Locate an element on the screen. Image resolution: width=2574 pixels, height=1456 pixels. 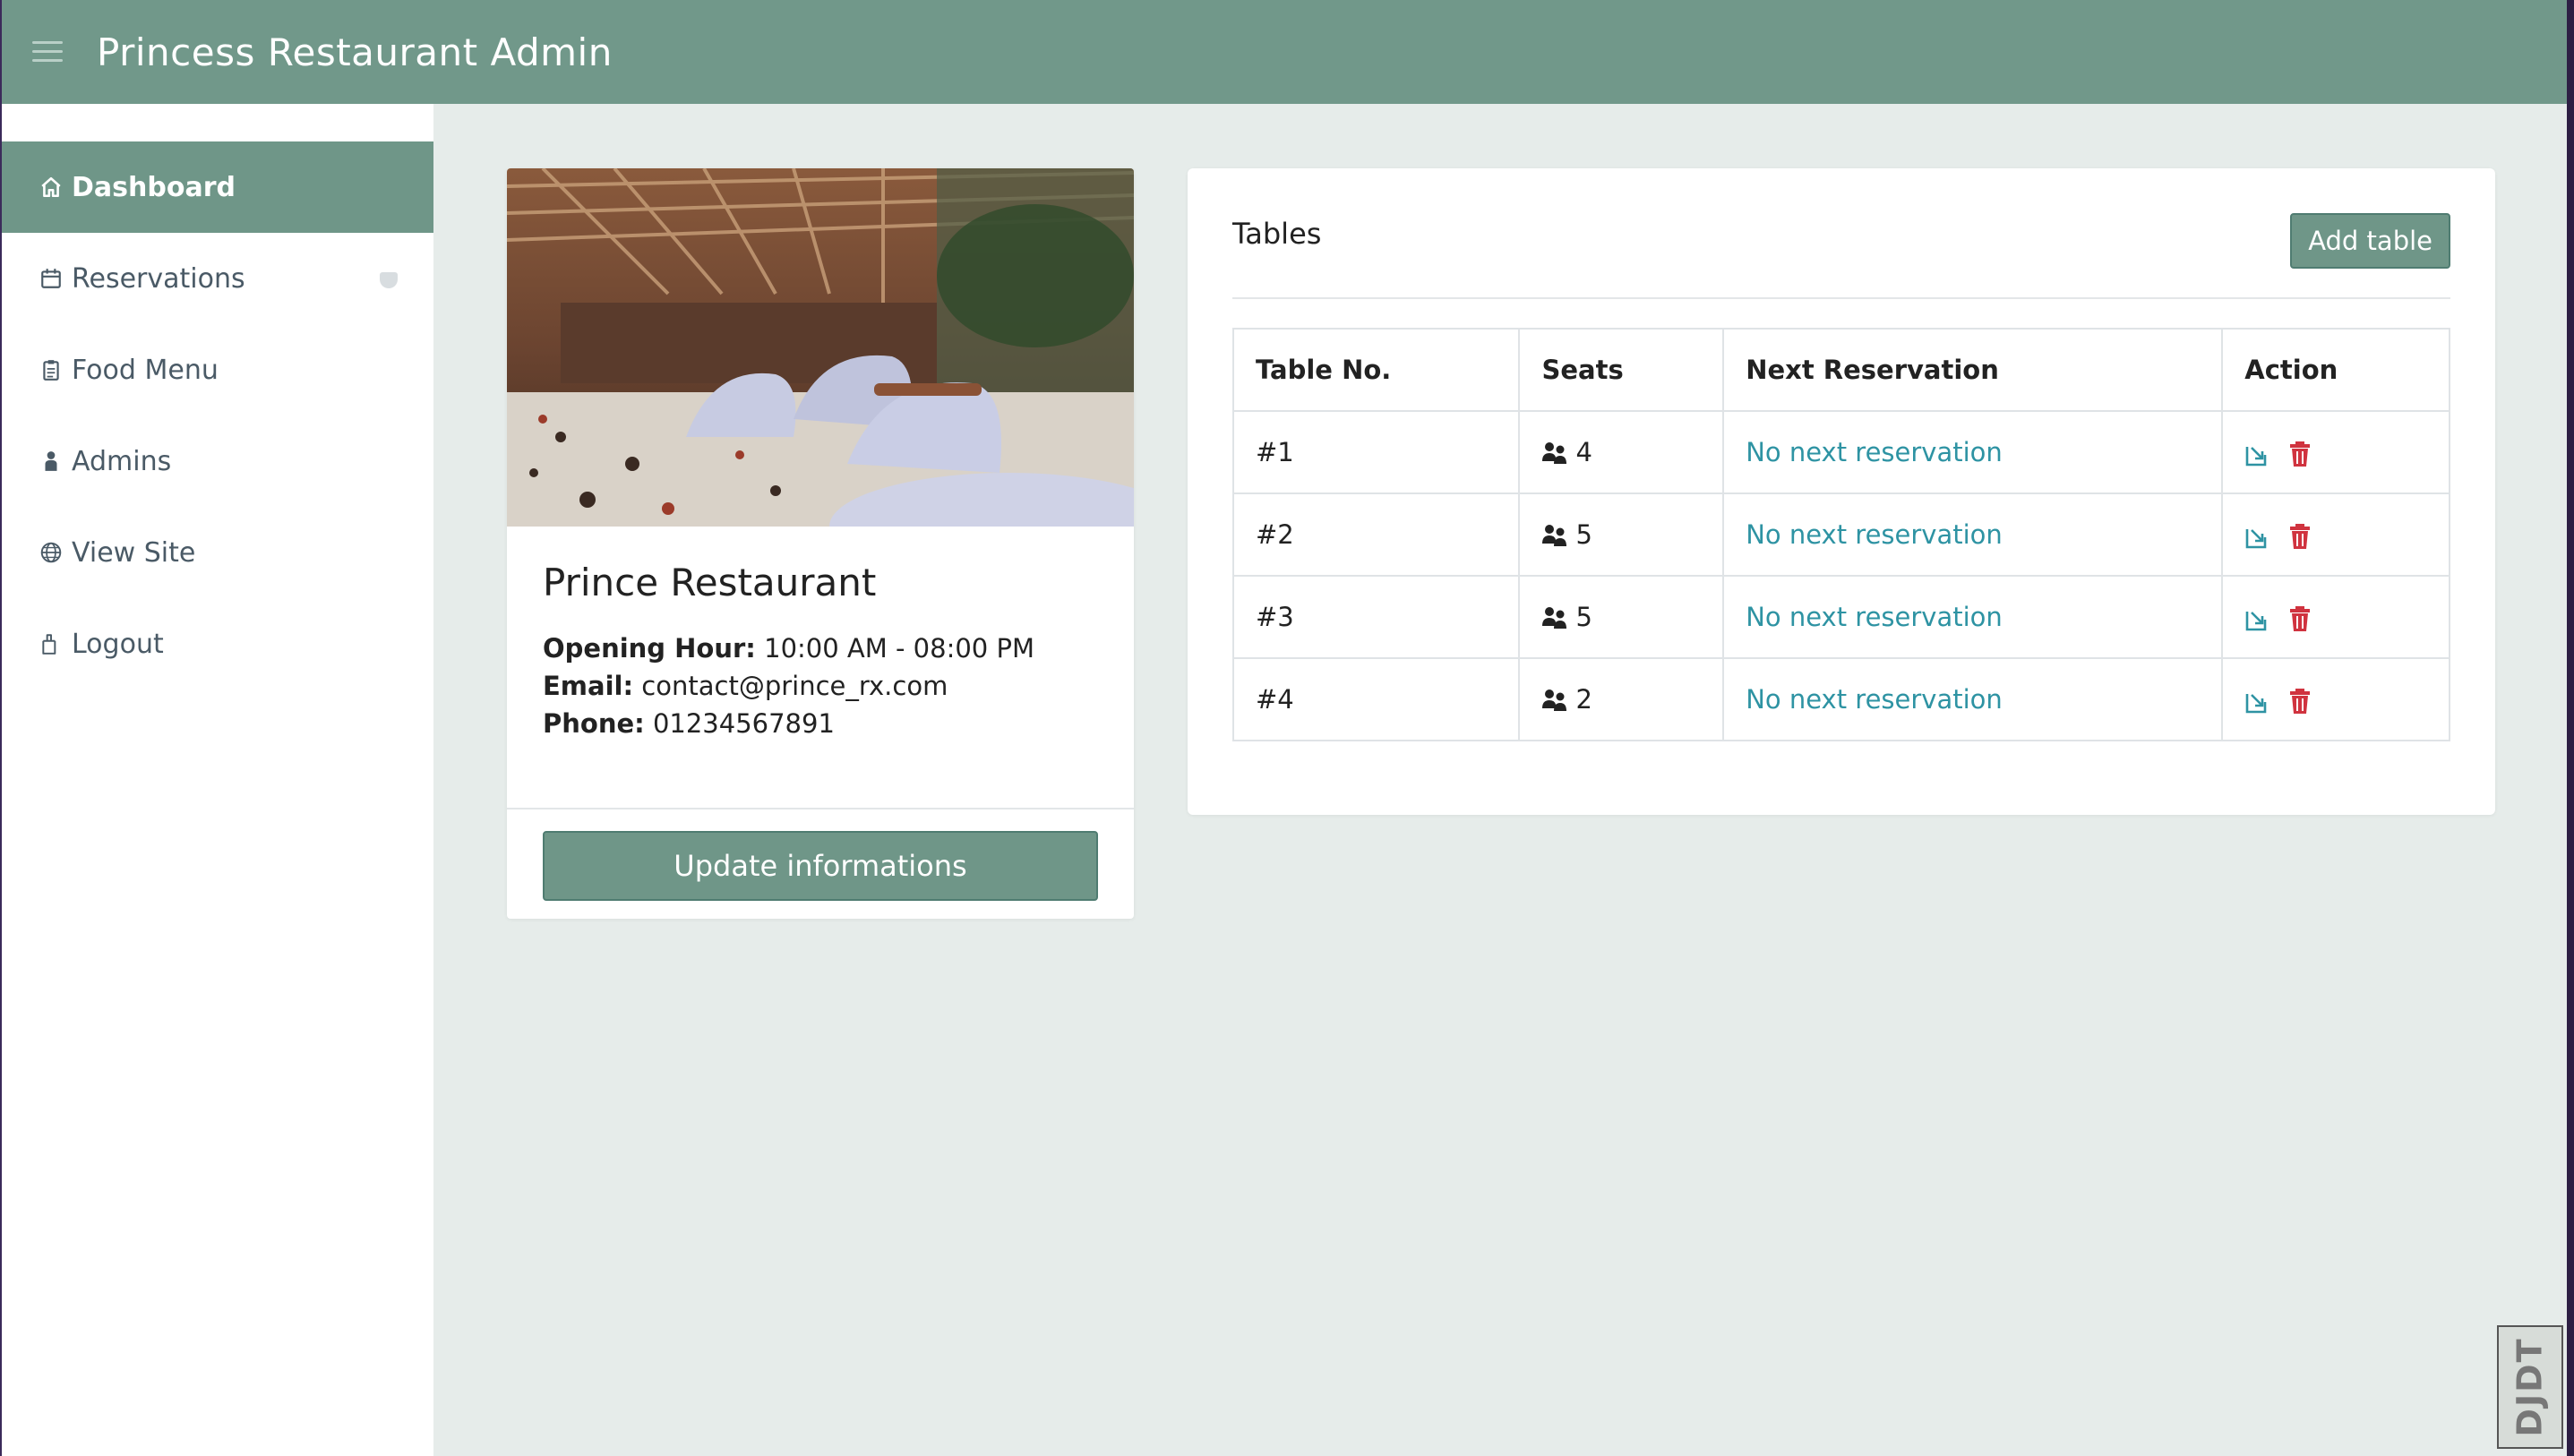
table-no-cell: #2 is located at coordinates (1376, 534).